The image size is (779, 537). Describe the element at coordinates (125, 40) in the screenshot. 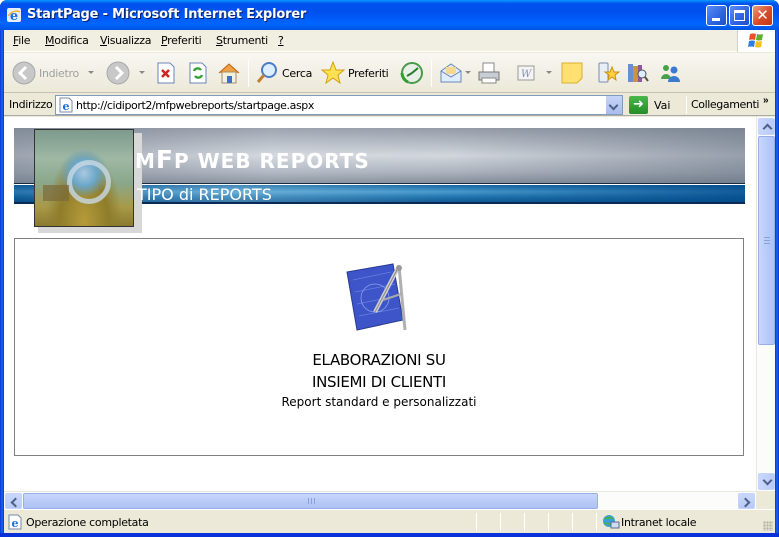

I see `menu-visualizza: Visualizza` at that location.